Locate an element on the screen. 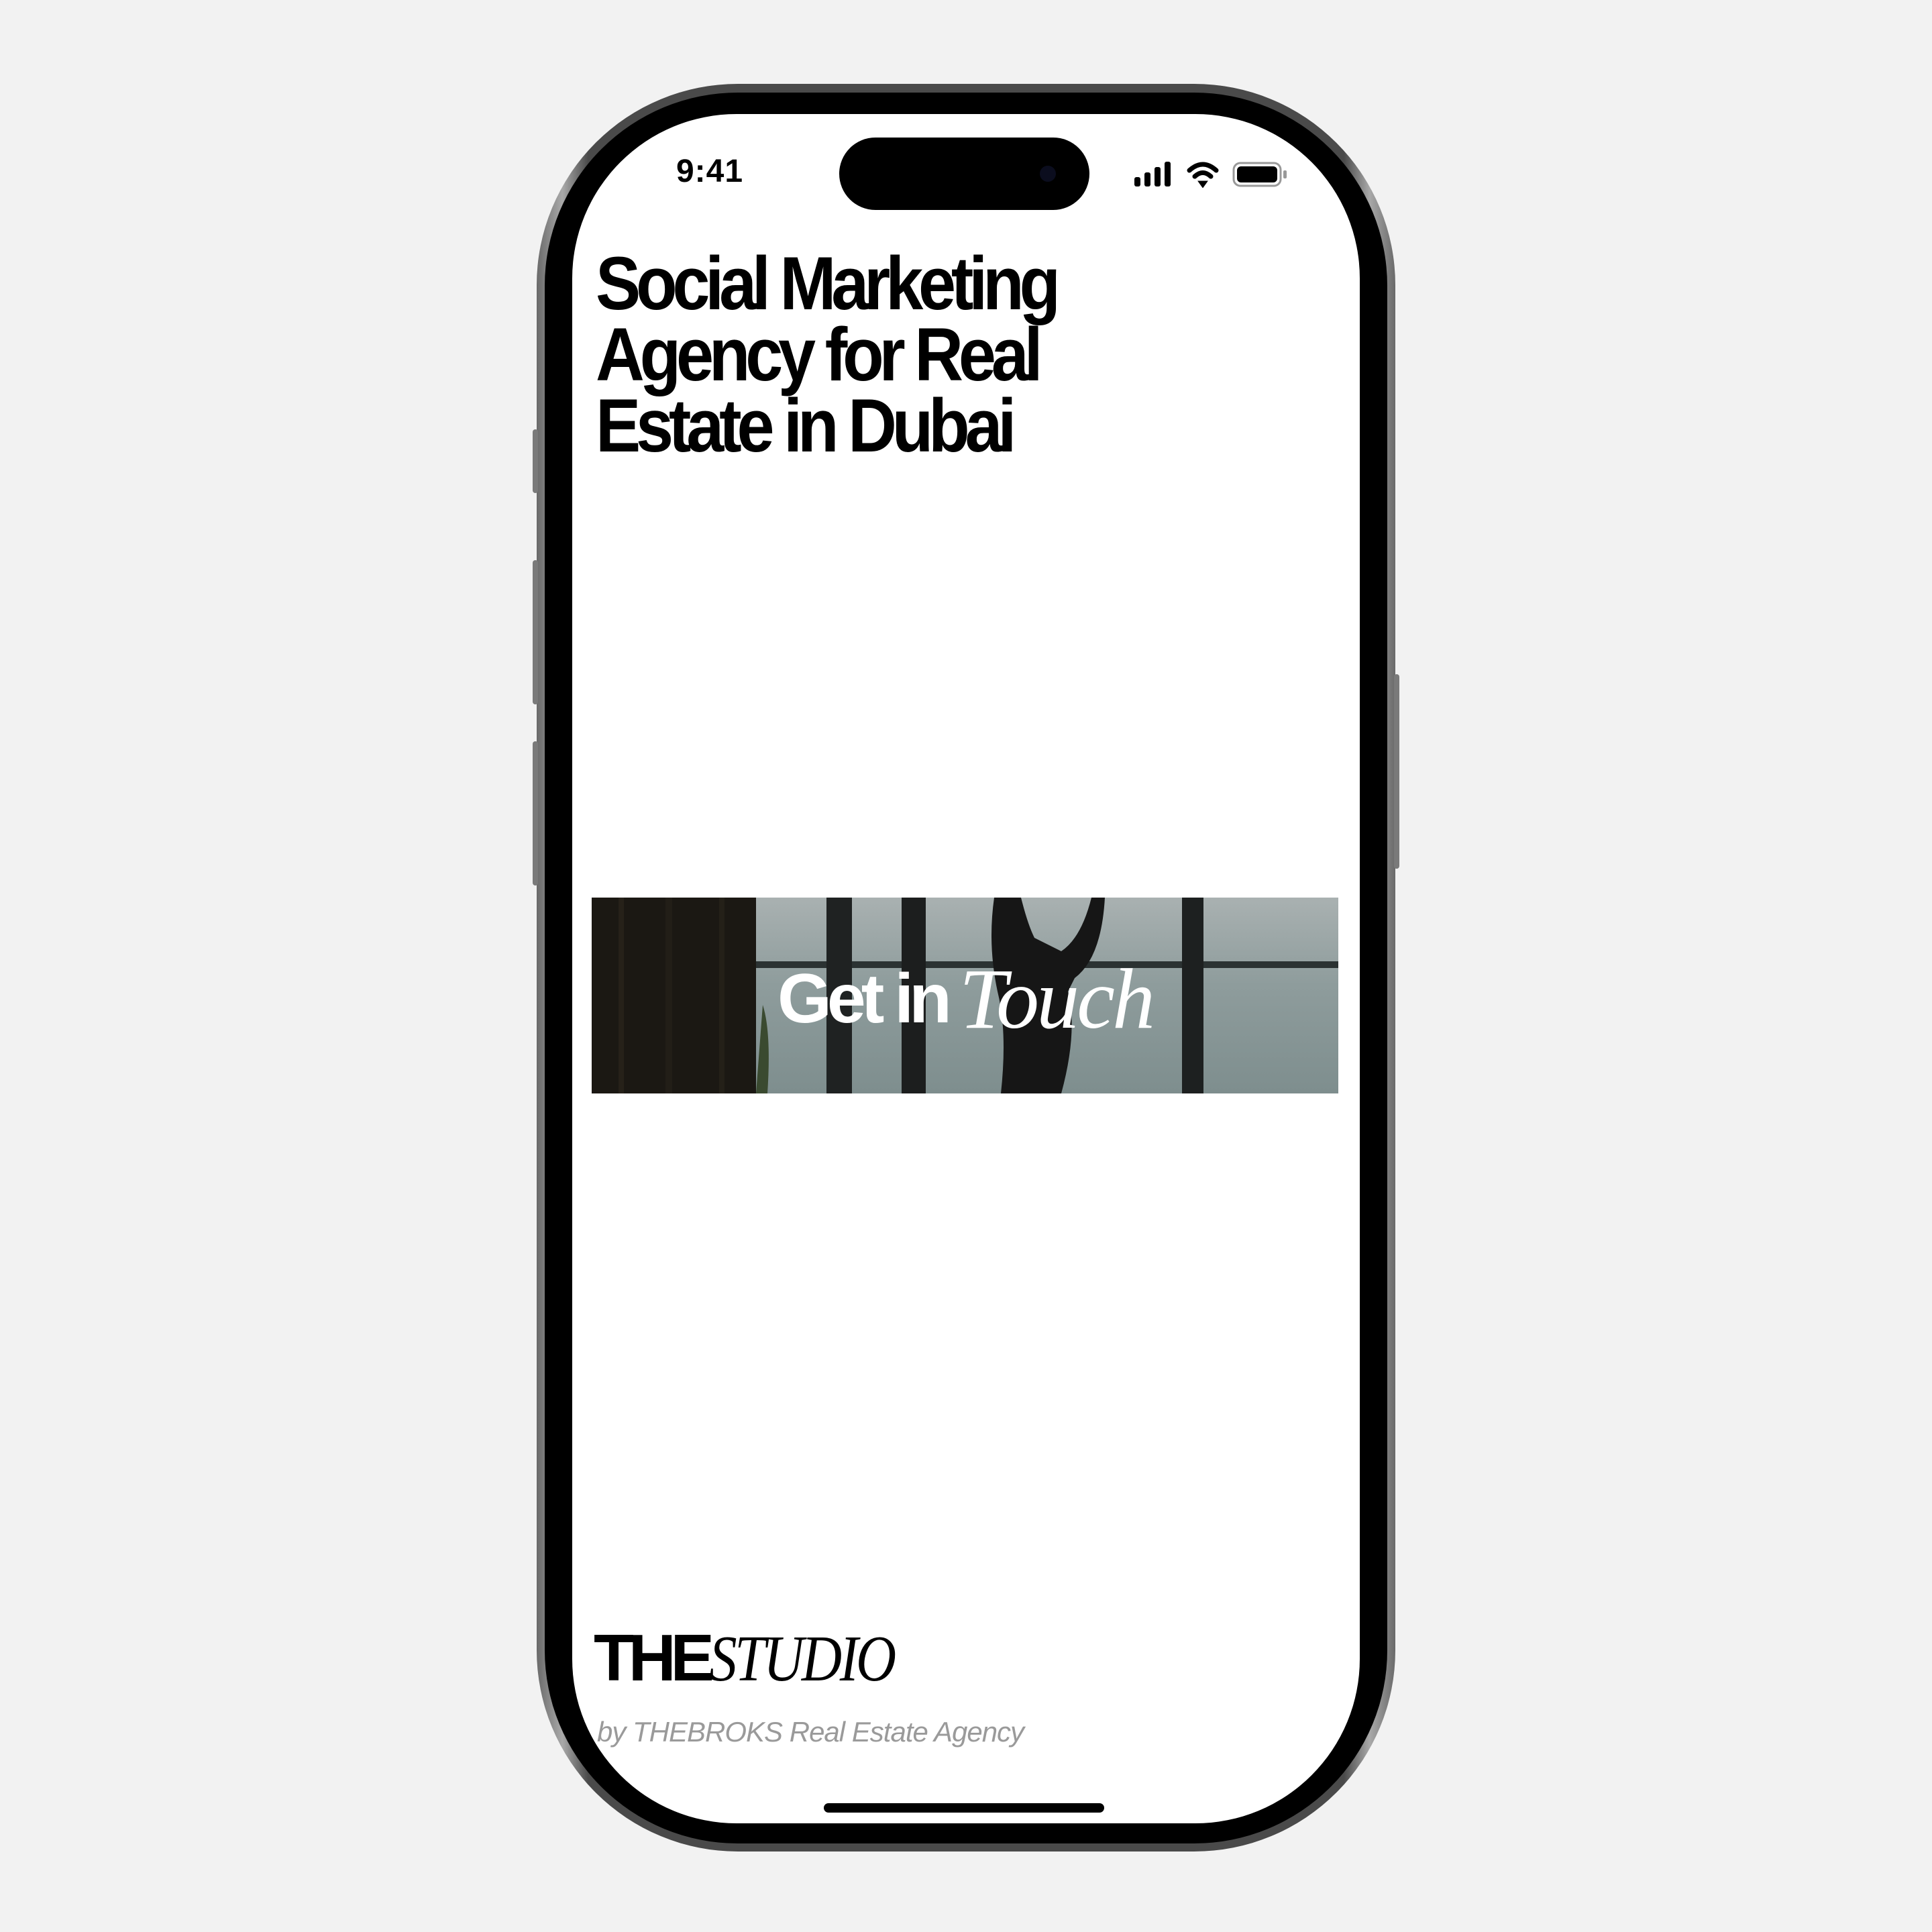  byline: by THEBROKS Real Estate Agency is located at coordinates (810, 1732).